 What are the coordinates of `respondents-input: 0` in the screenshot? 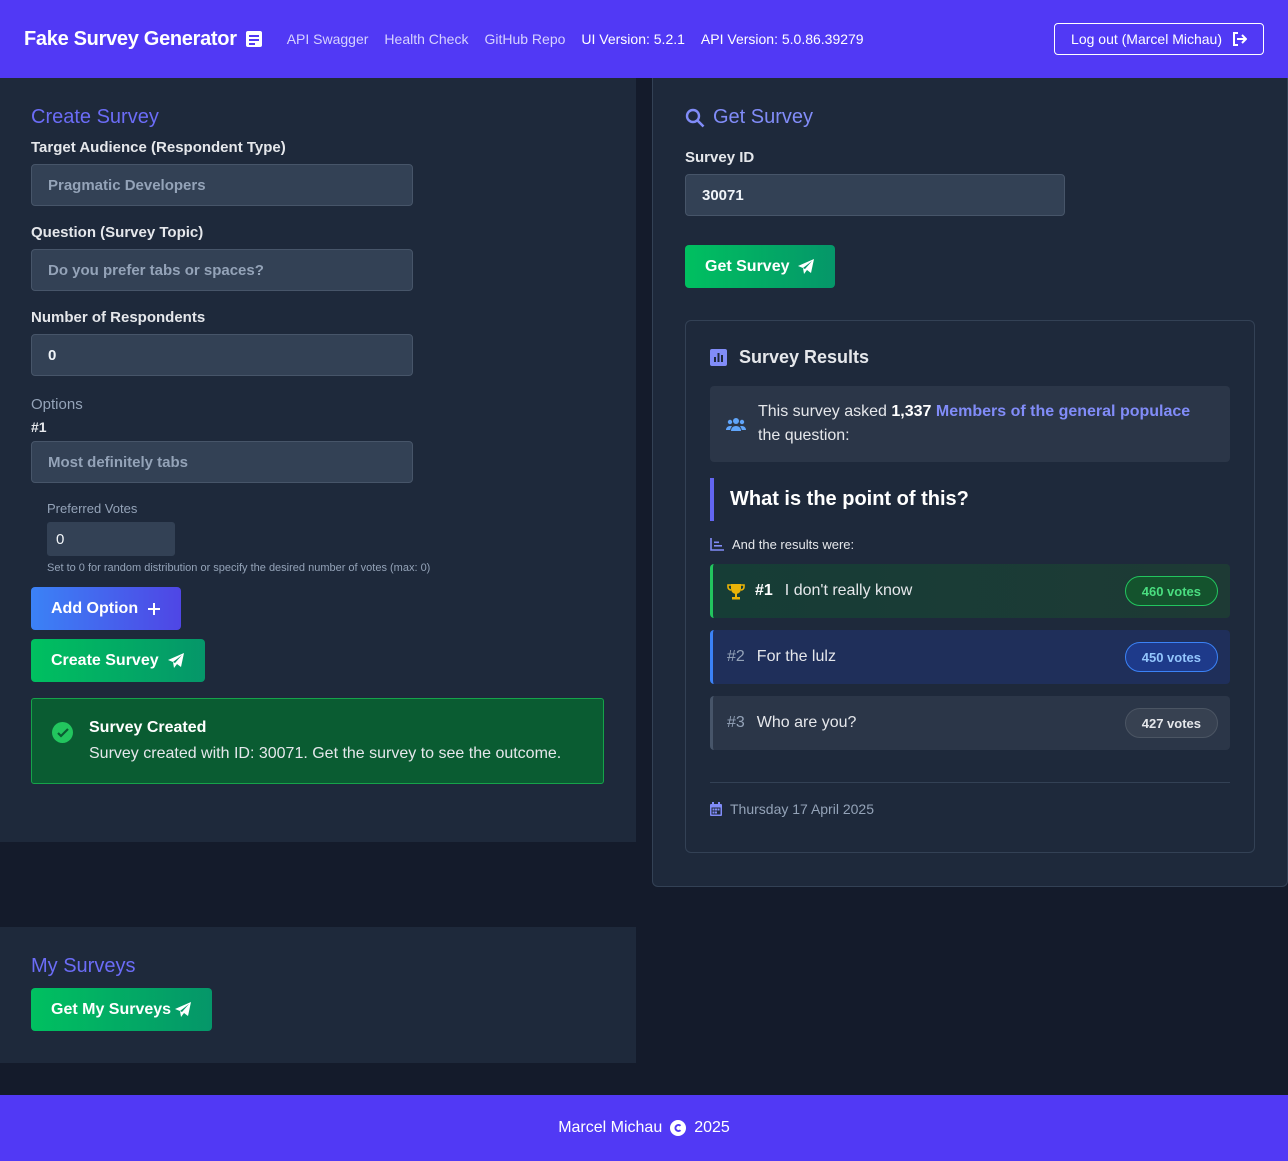 It's located at (222, 355).